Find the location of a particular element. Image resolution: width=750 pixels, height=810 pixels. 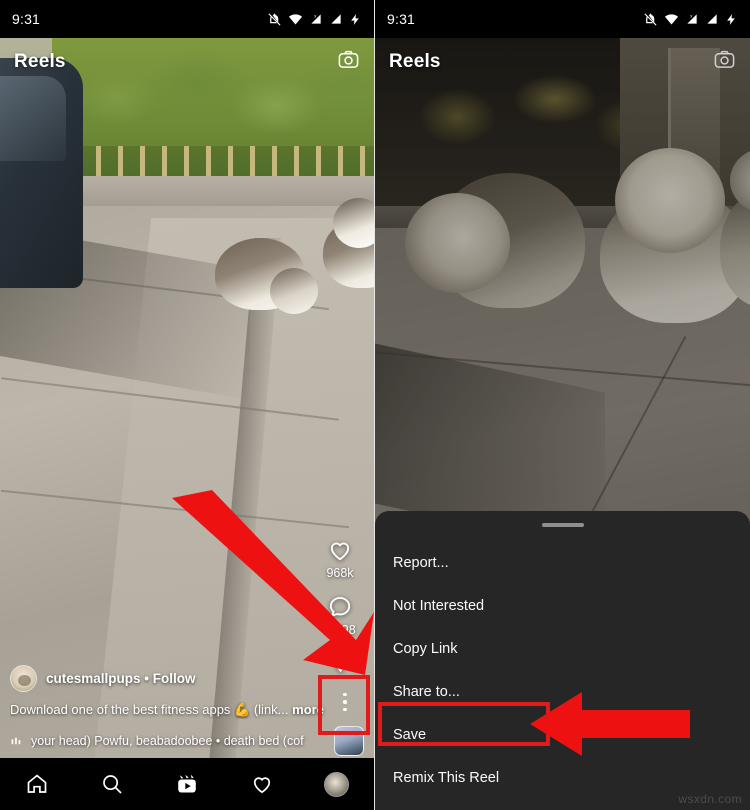

caption-more-link: more is located at coordinates (308, 709).